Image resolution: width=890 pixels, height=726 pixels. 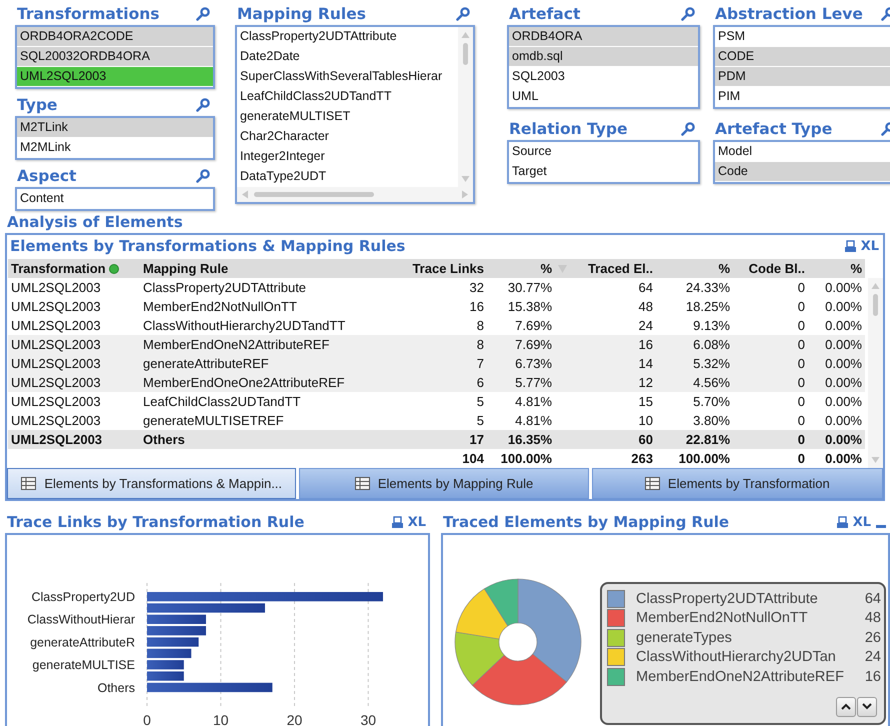 I want to click on list-item: SuperClassWithSeveralTablesHierar, so click(x=347, y=77).